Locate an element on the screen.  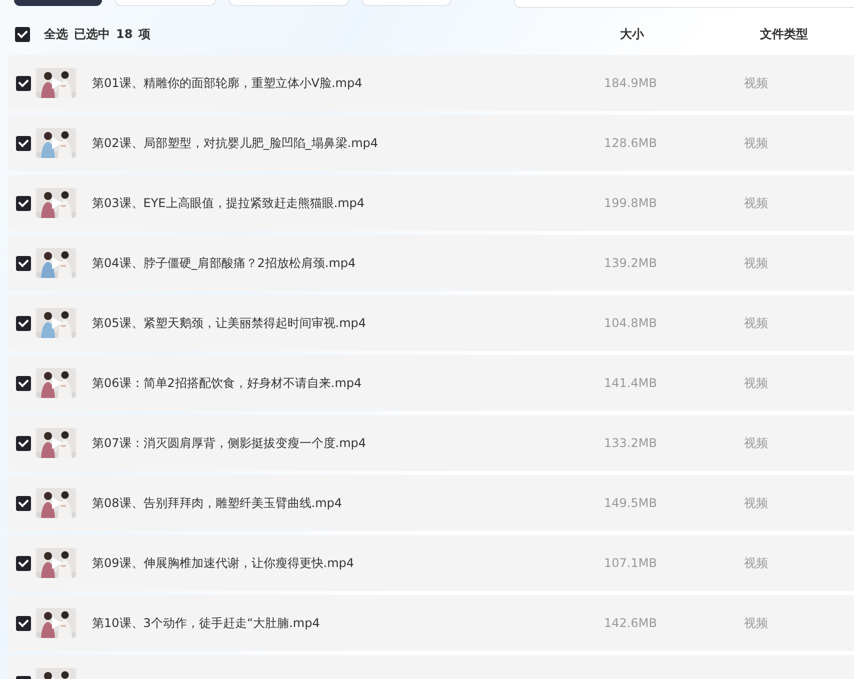
select-all-label: 全选 is located at coordinates (56, 34).